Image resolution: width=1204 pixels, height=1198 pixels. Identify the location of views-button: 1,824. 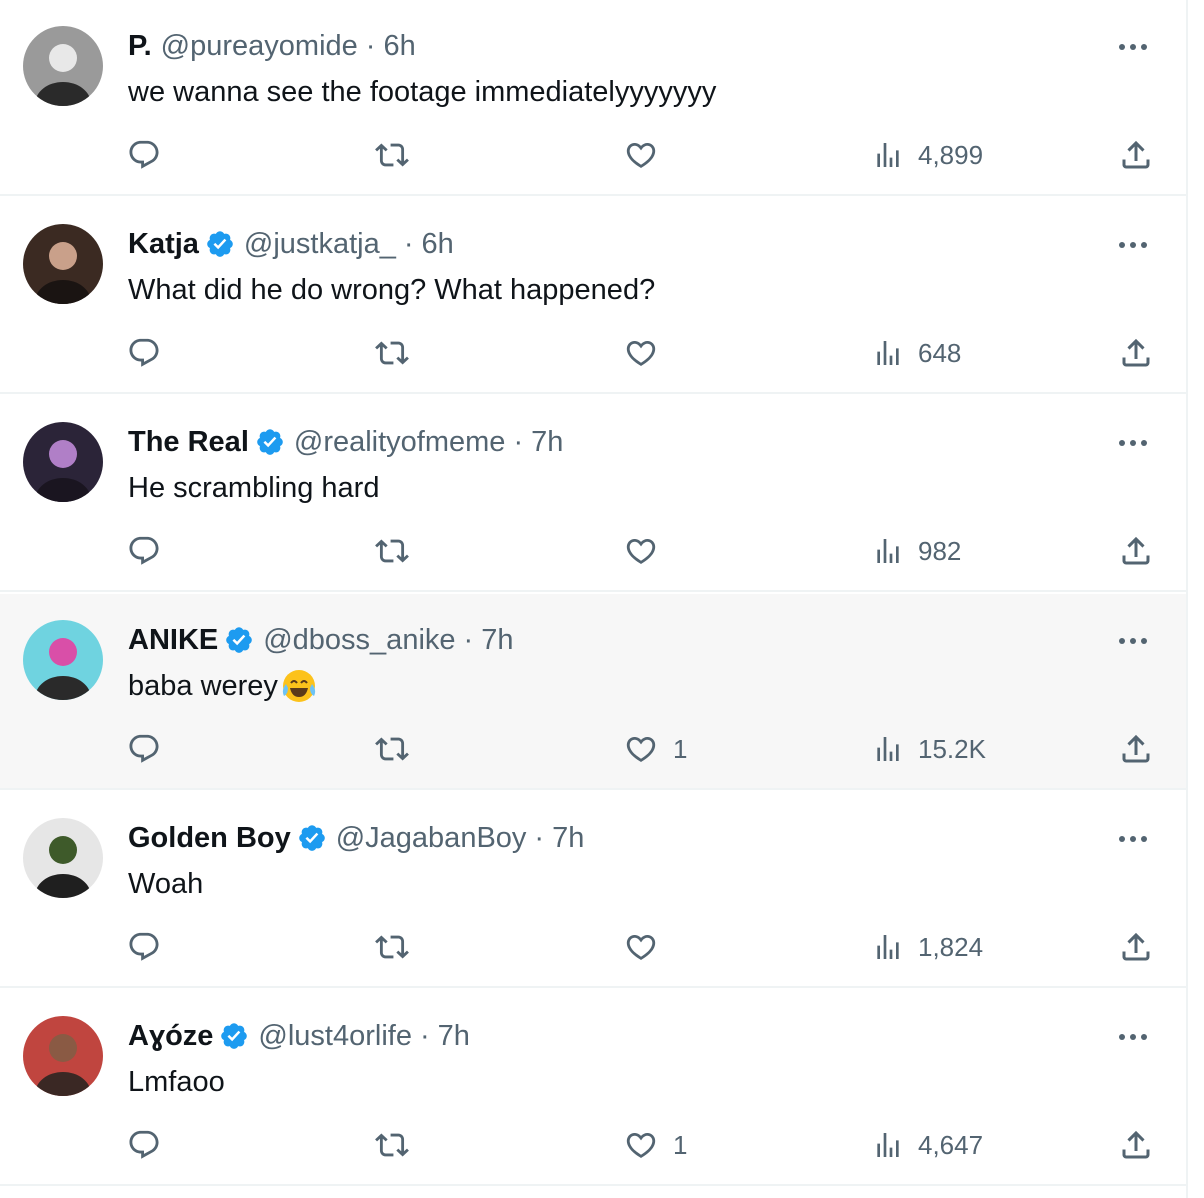
(927, 947).